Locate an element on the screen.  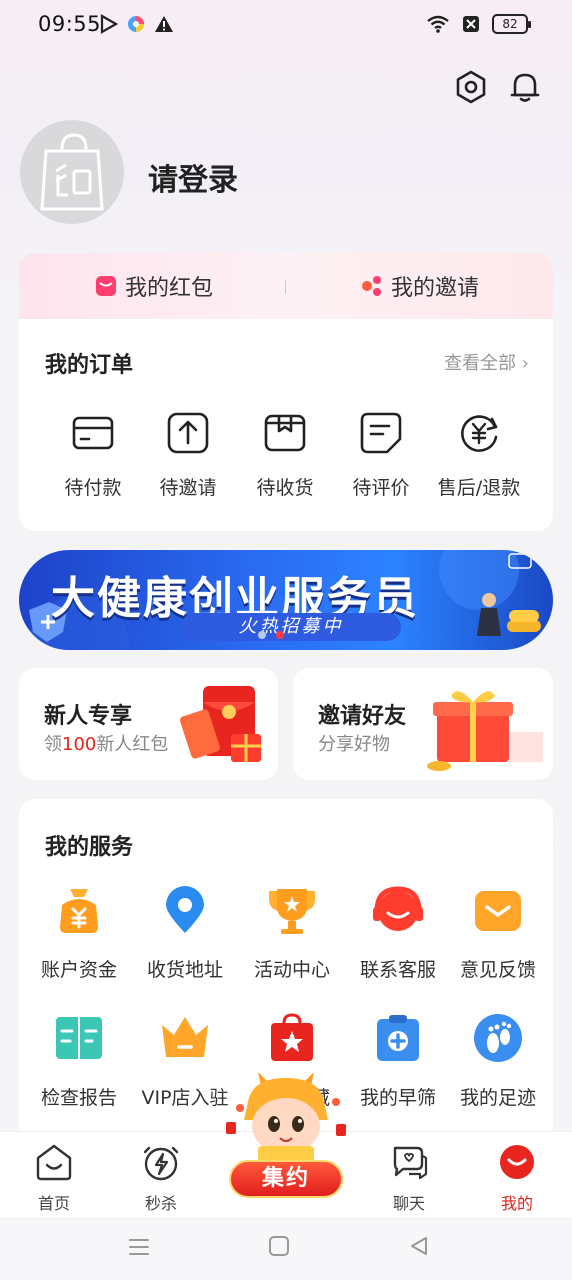
no-sim-icon is located at coordinates (471, 24).